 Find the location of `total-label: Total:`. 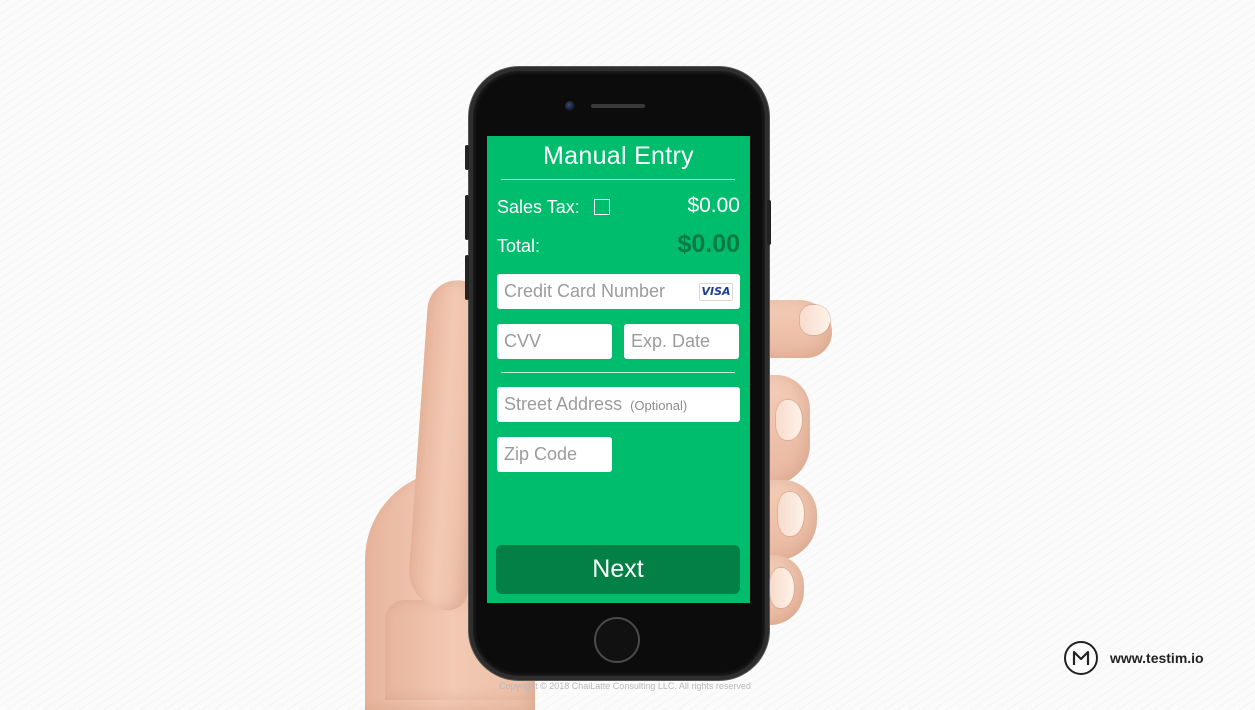

total-label: Total: is located at coordinates (519, 246).